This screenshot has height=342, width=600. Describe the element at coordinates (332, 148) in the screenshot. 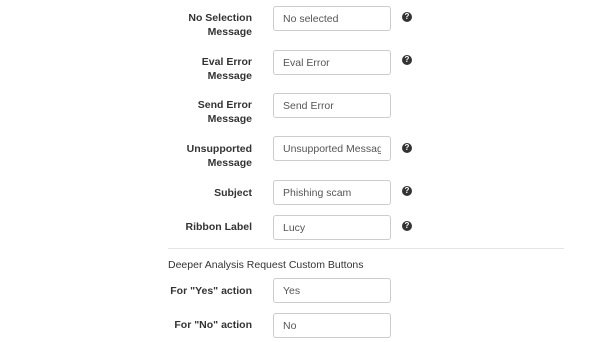

I see `unsupported-input` at that location.